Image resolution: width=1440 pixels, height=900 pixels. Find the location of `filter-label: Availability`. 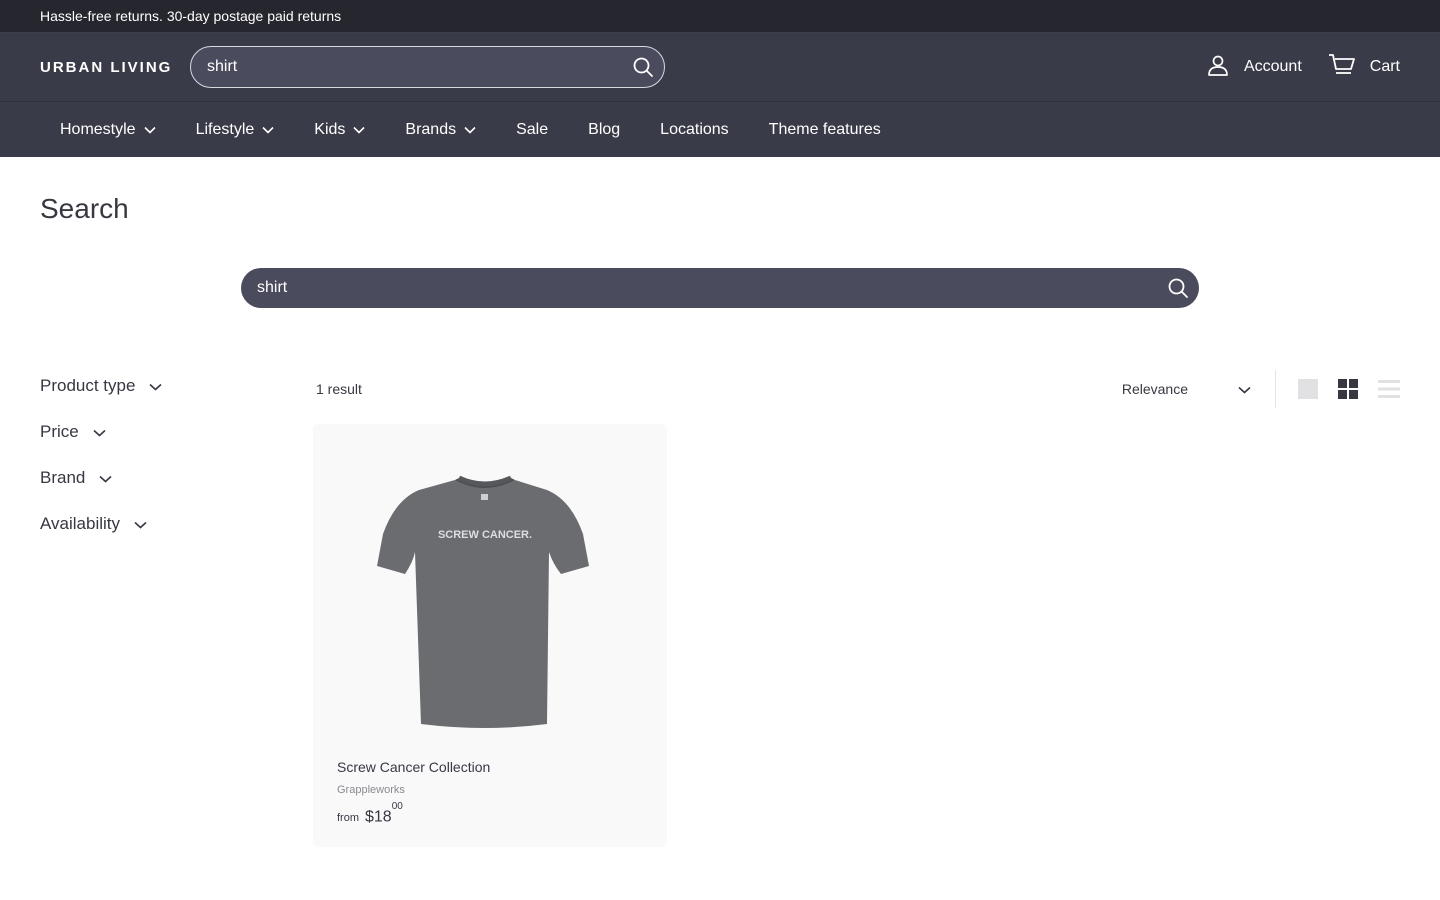

filter-label: Availability is located at coordinates (80, 523).